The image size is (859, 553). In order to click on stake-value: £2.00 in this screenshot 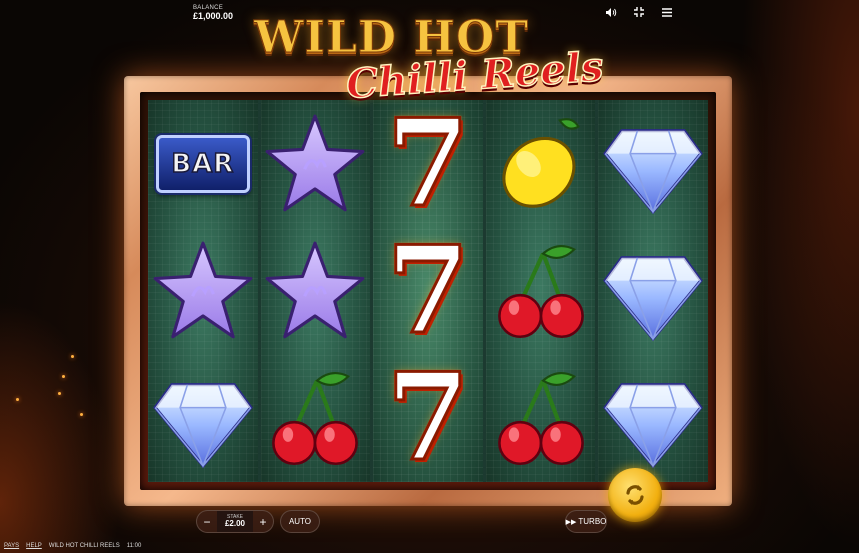, I will do `click(235, 523)`.